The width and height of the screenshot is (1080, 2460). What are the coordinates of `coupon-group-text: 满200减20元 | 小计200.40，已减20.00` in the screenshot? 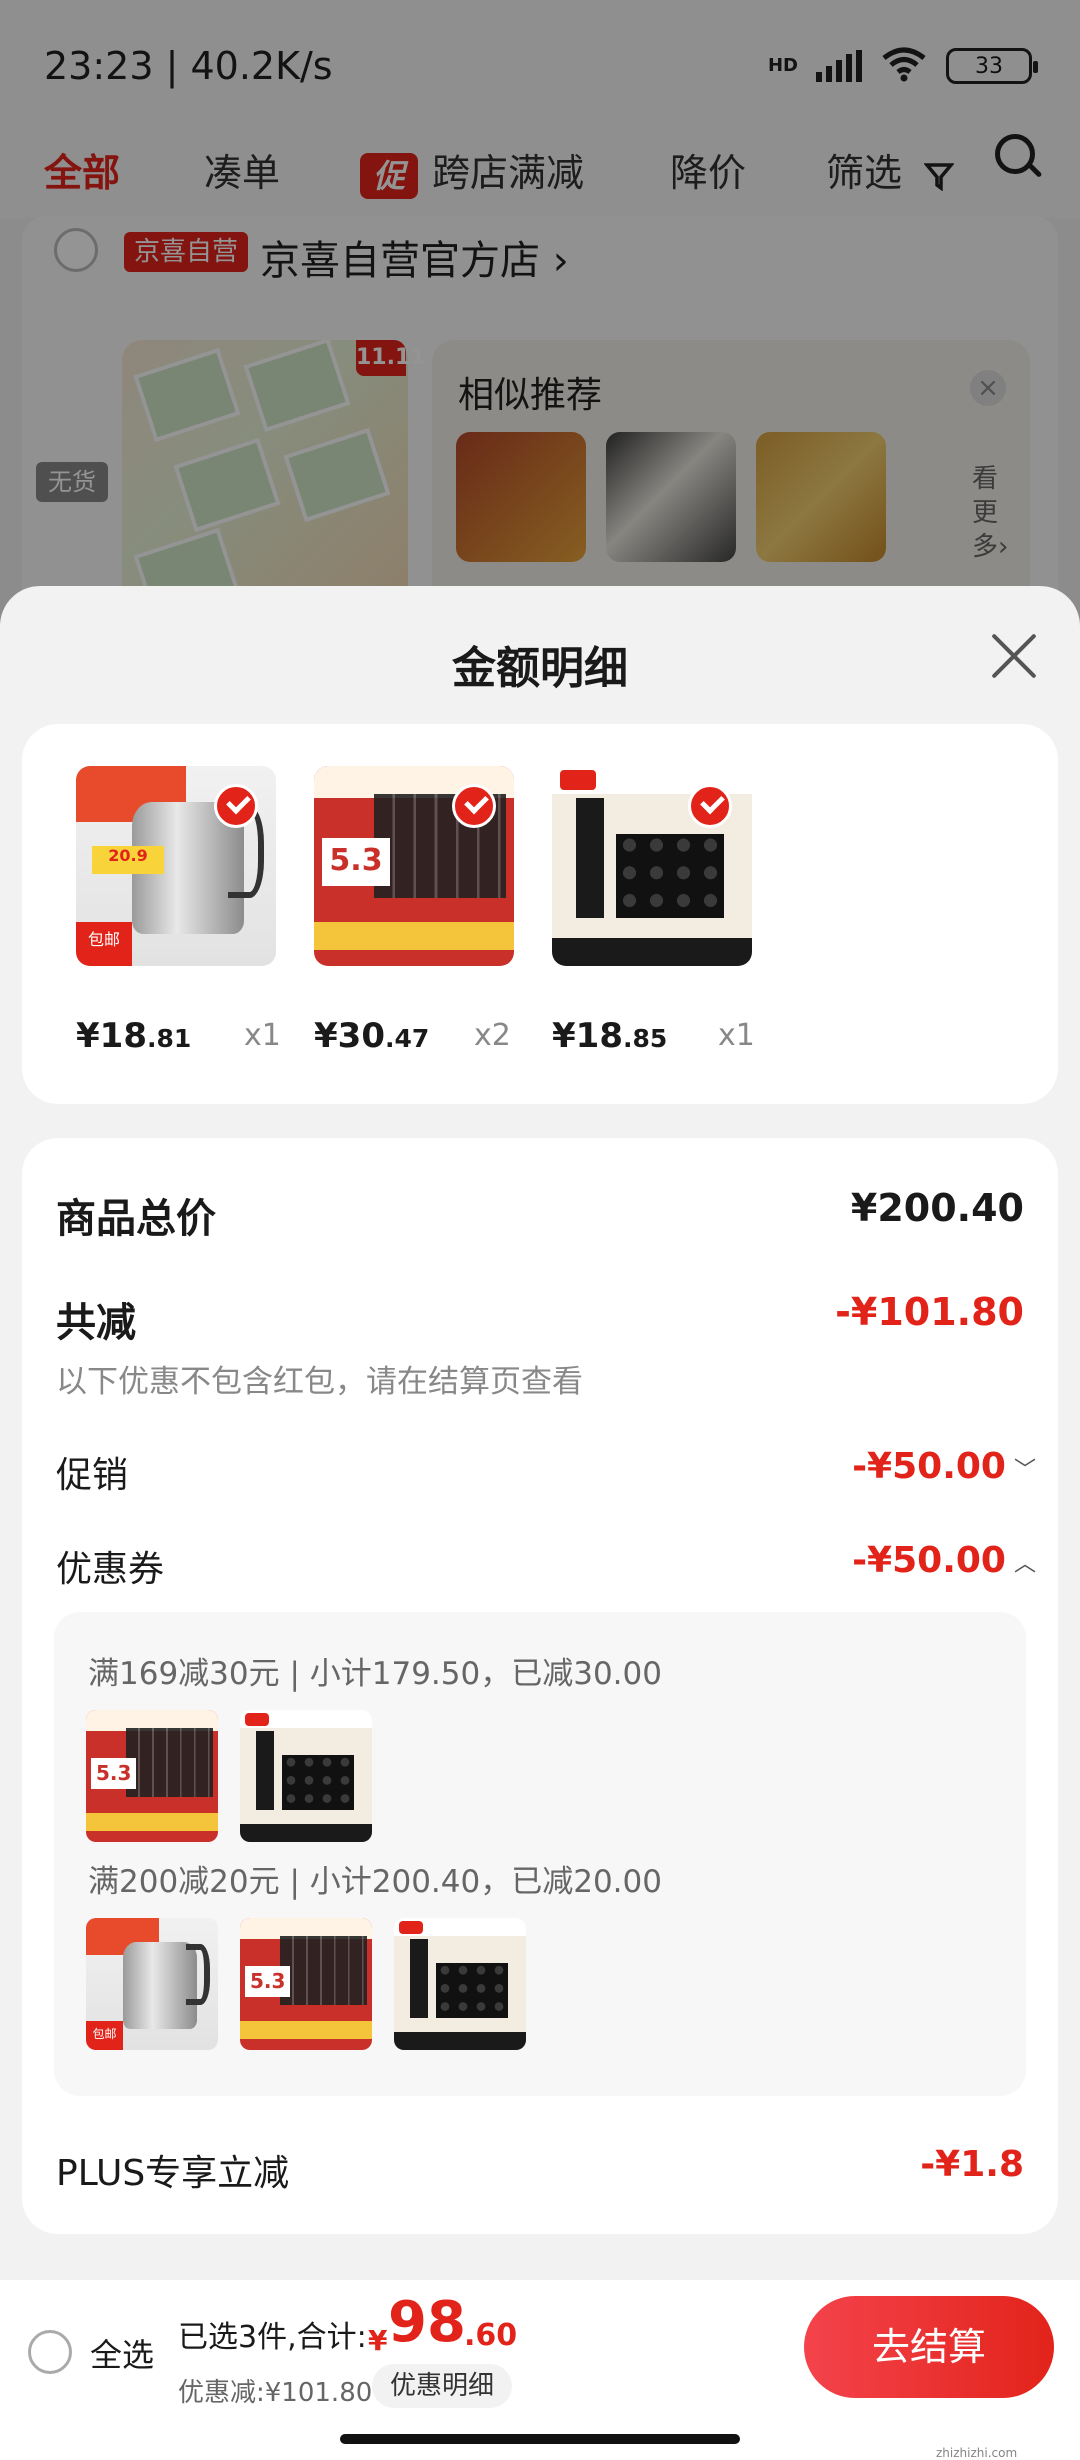 It's located at (375, 1882).